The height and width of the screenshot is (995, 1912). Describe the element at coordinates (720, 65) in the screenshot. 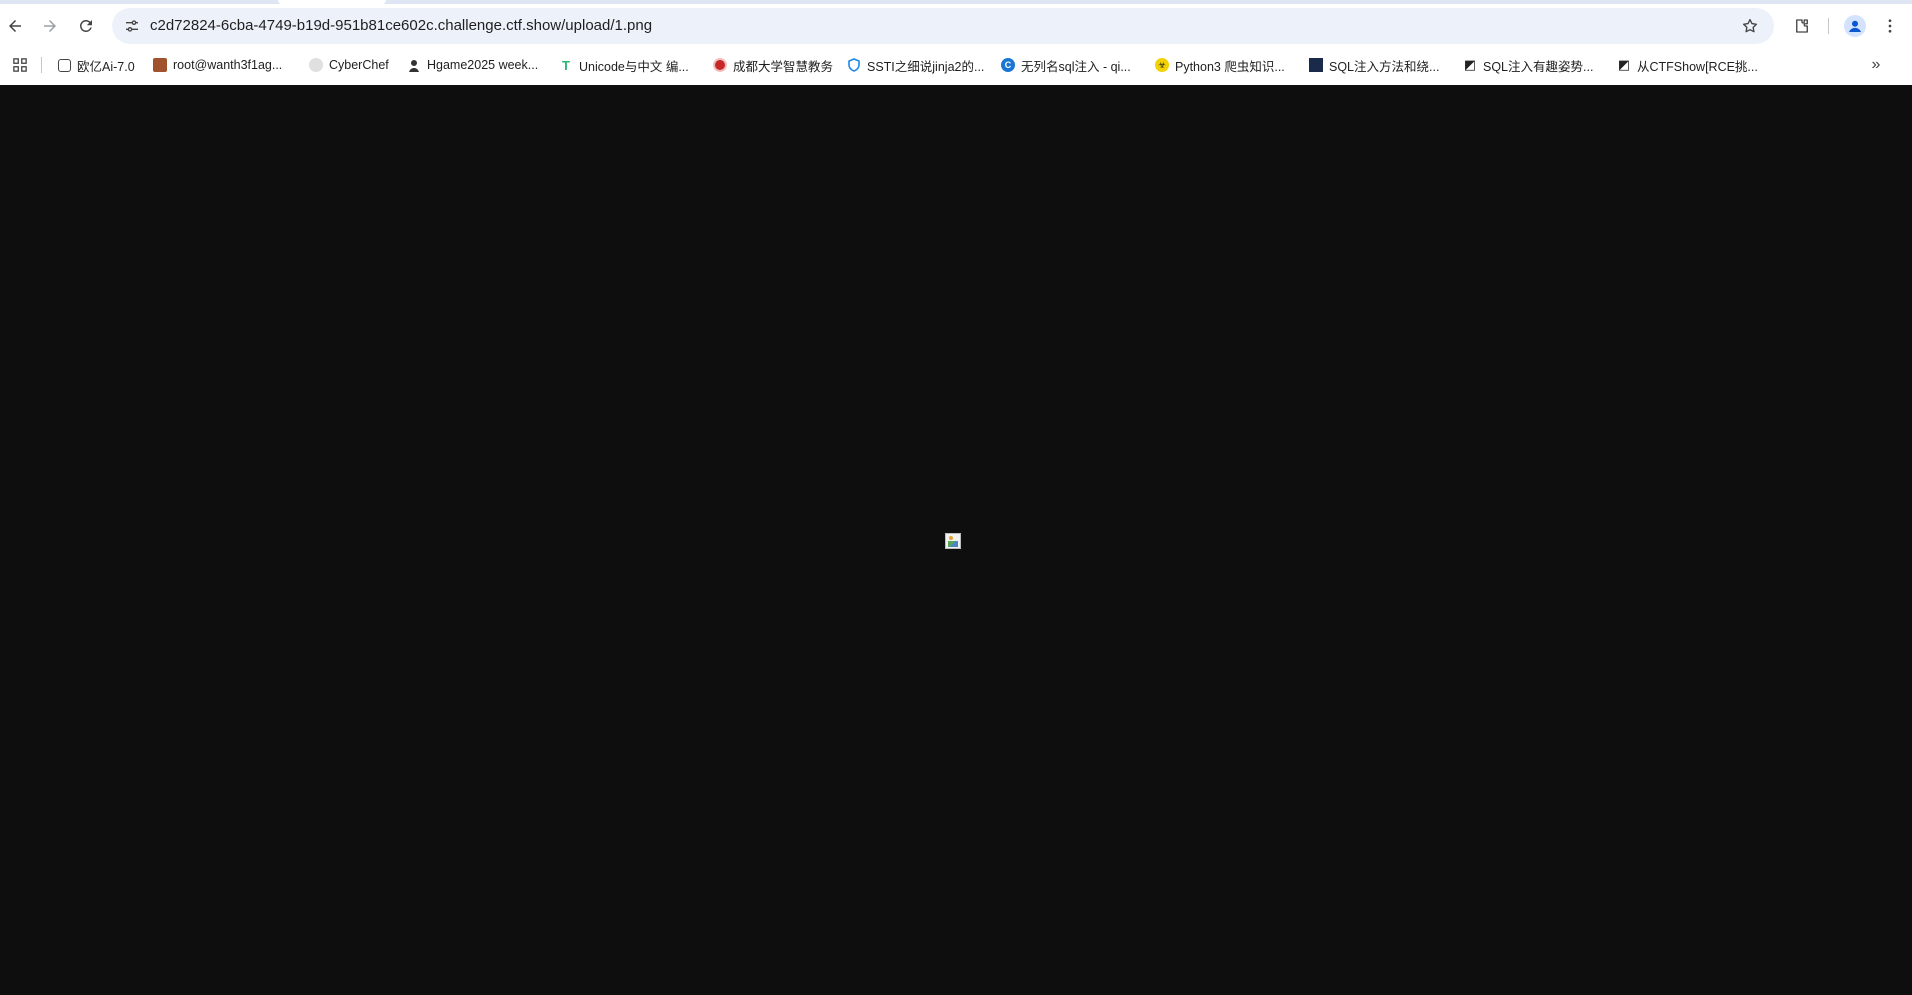

I see `university-seal-icon` at that location.